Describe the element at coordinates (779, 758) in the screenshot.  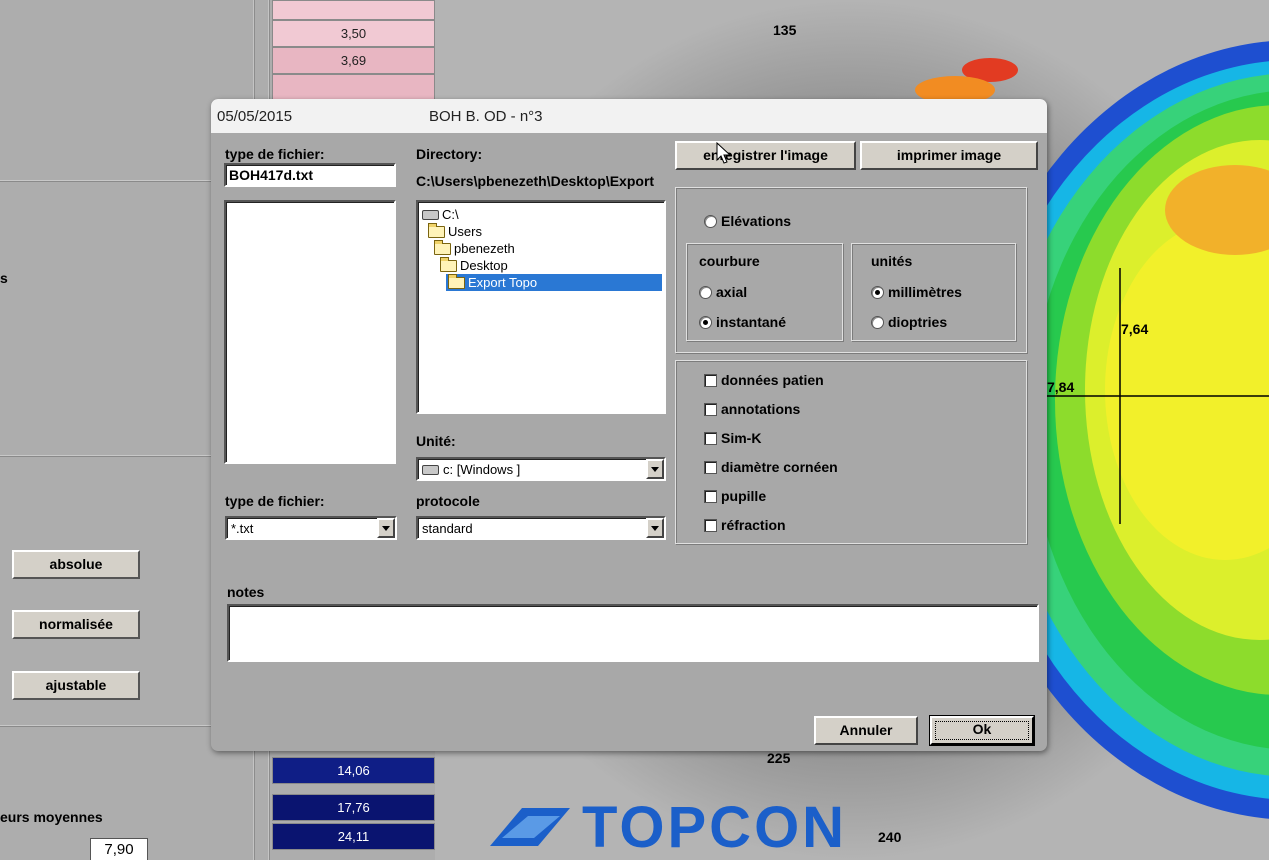
I see `angle-label-225: 225` at that location.